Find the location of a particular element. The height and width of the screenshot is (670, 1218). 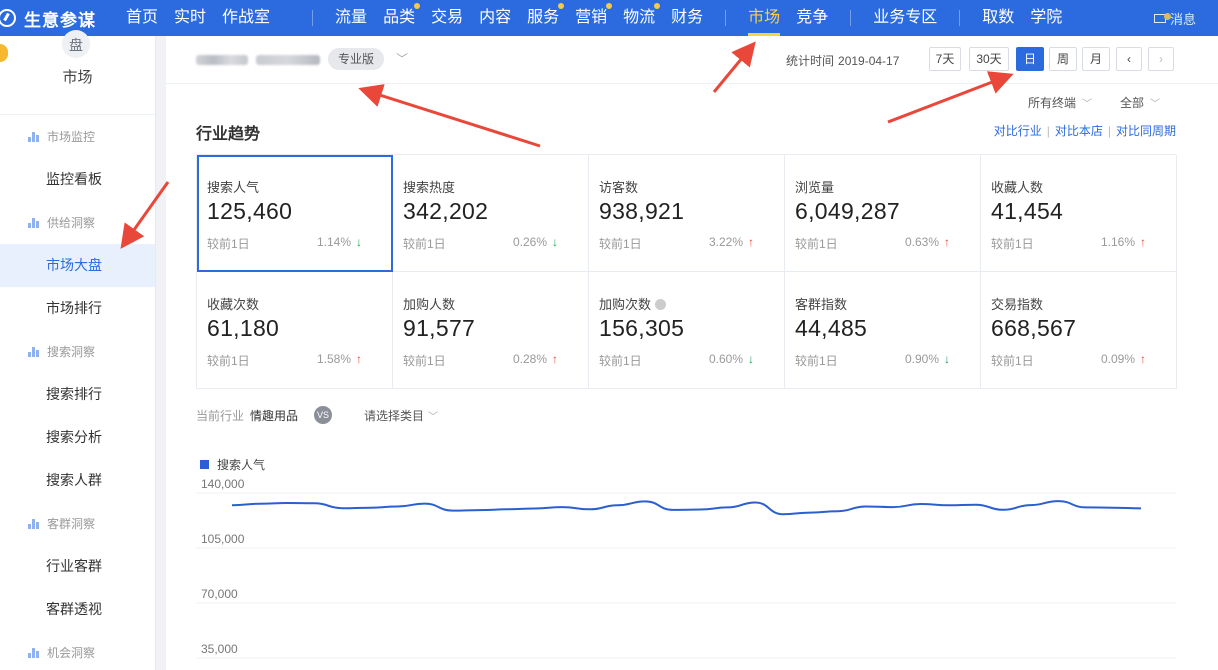

nav-item: 品类 is located at coordinates (399, 18).